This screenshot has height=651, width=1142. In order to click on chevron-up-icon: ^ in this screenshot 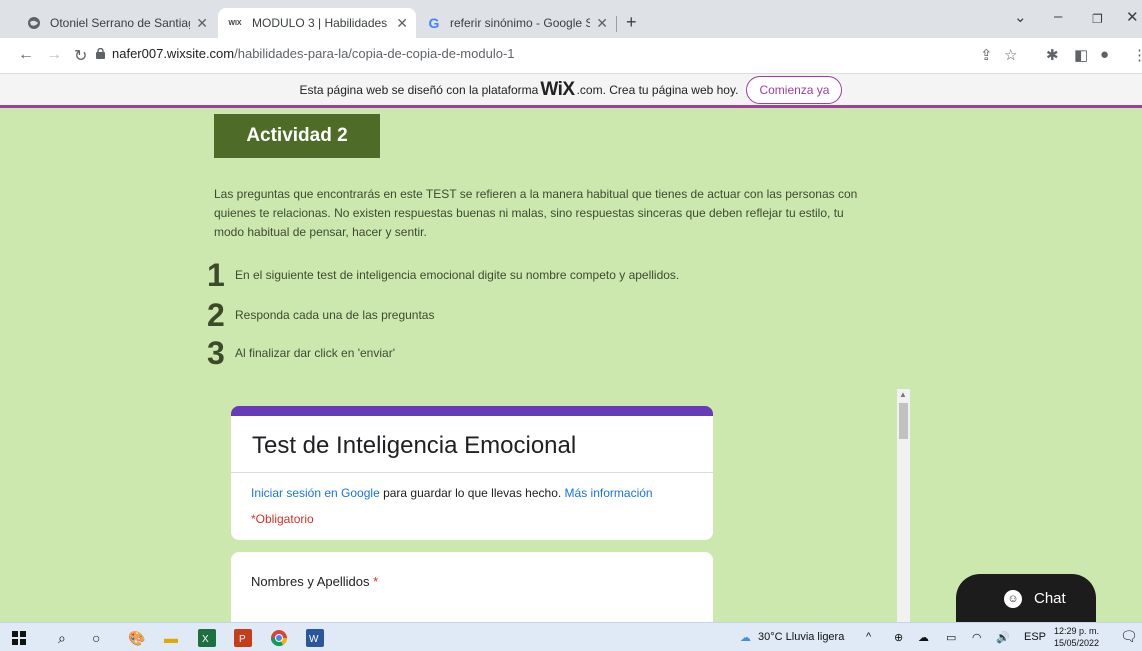, I will do `click(868, 637)`.